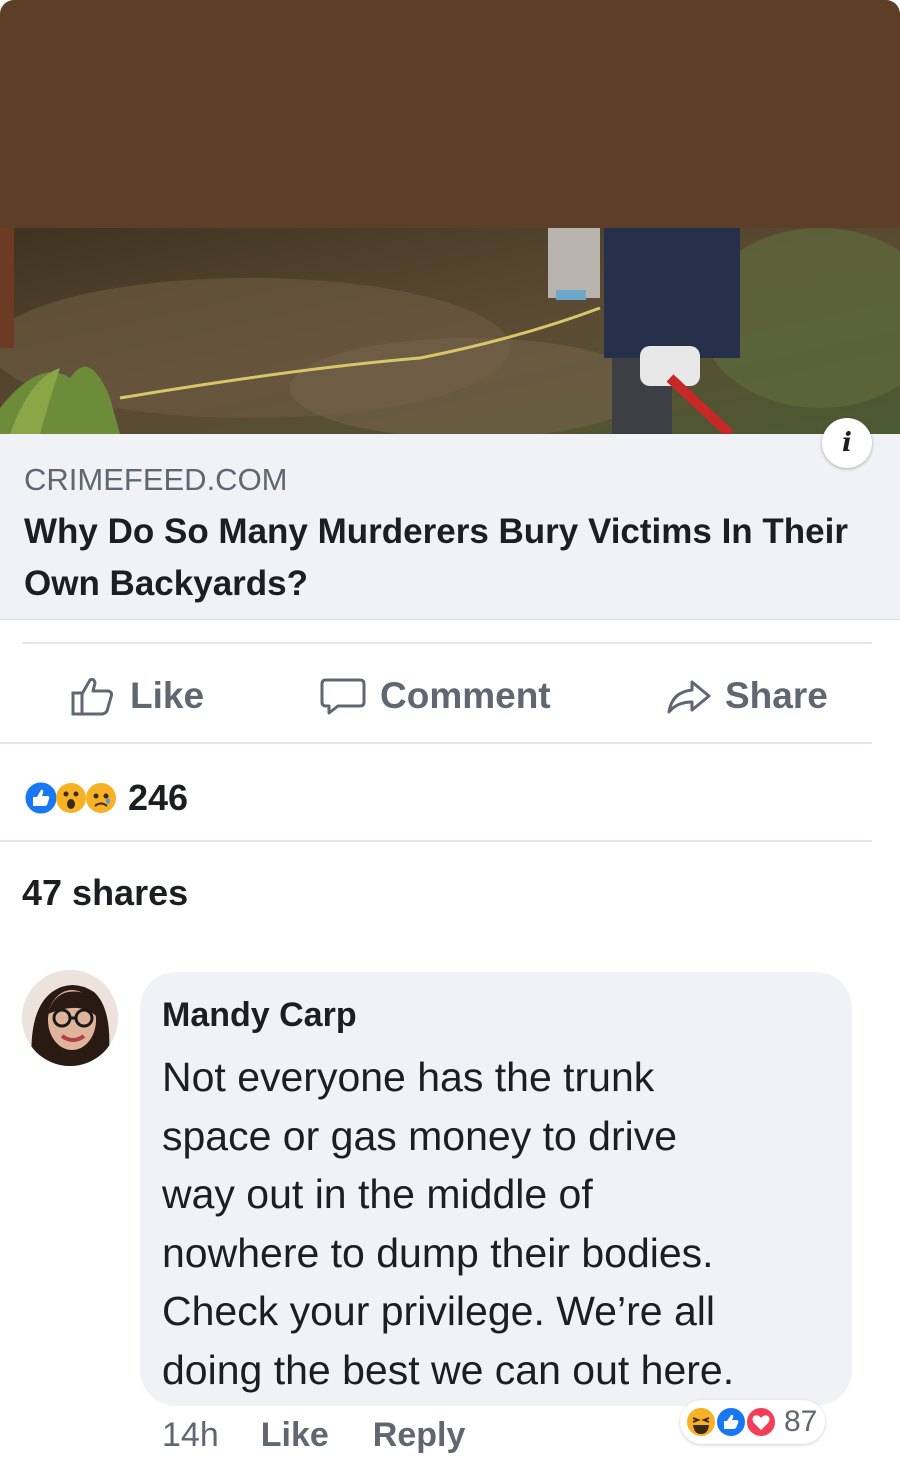  What do you see at coordinates (190, 1435) in the screenshot?
I see `comment-timestamp: 14h` at bounding box center [190, 1435].